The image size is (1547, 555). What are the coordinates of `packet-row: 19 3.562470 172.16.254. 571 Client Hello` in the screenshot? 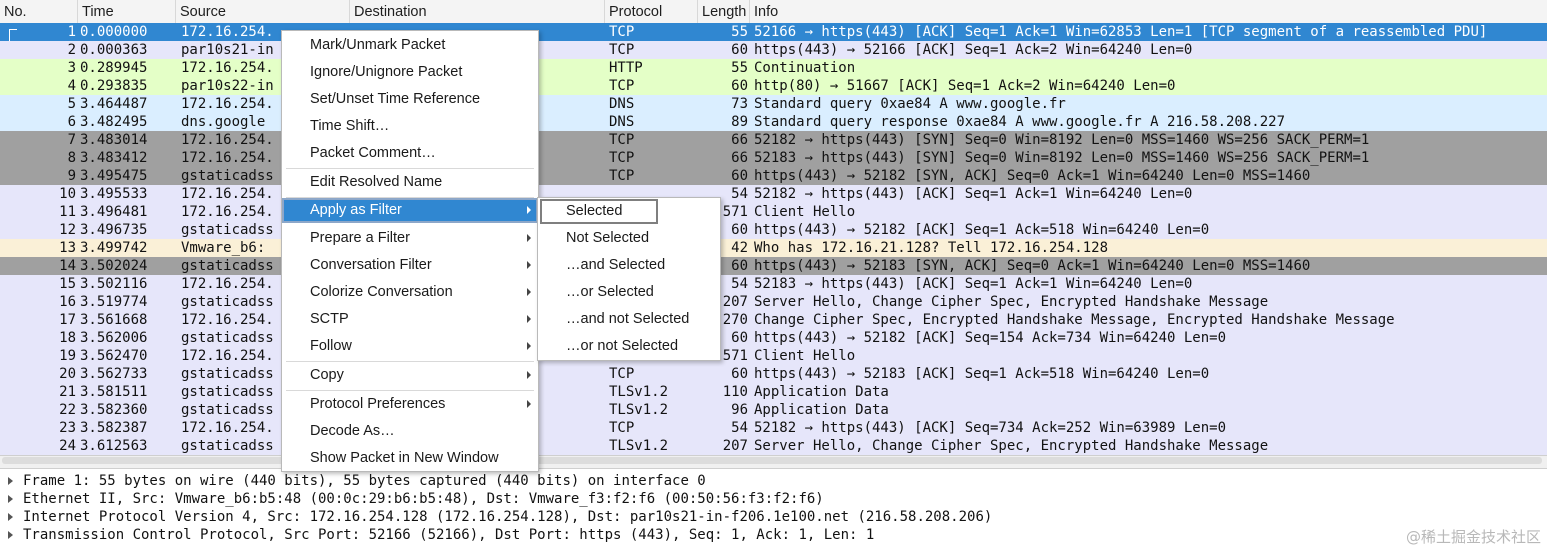 It's located at (773, 356).